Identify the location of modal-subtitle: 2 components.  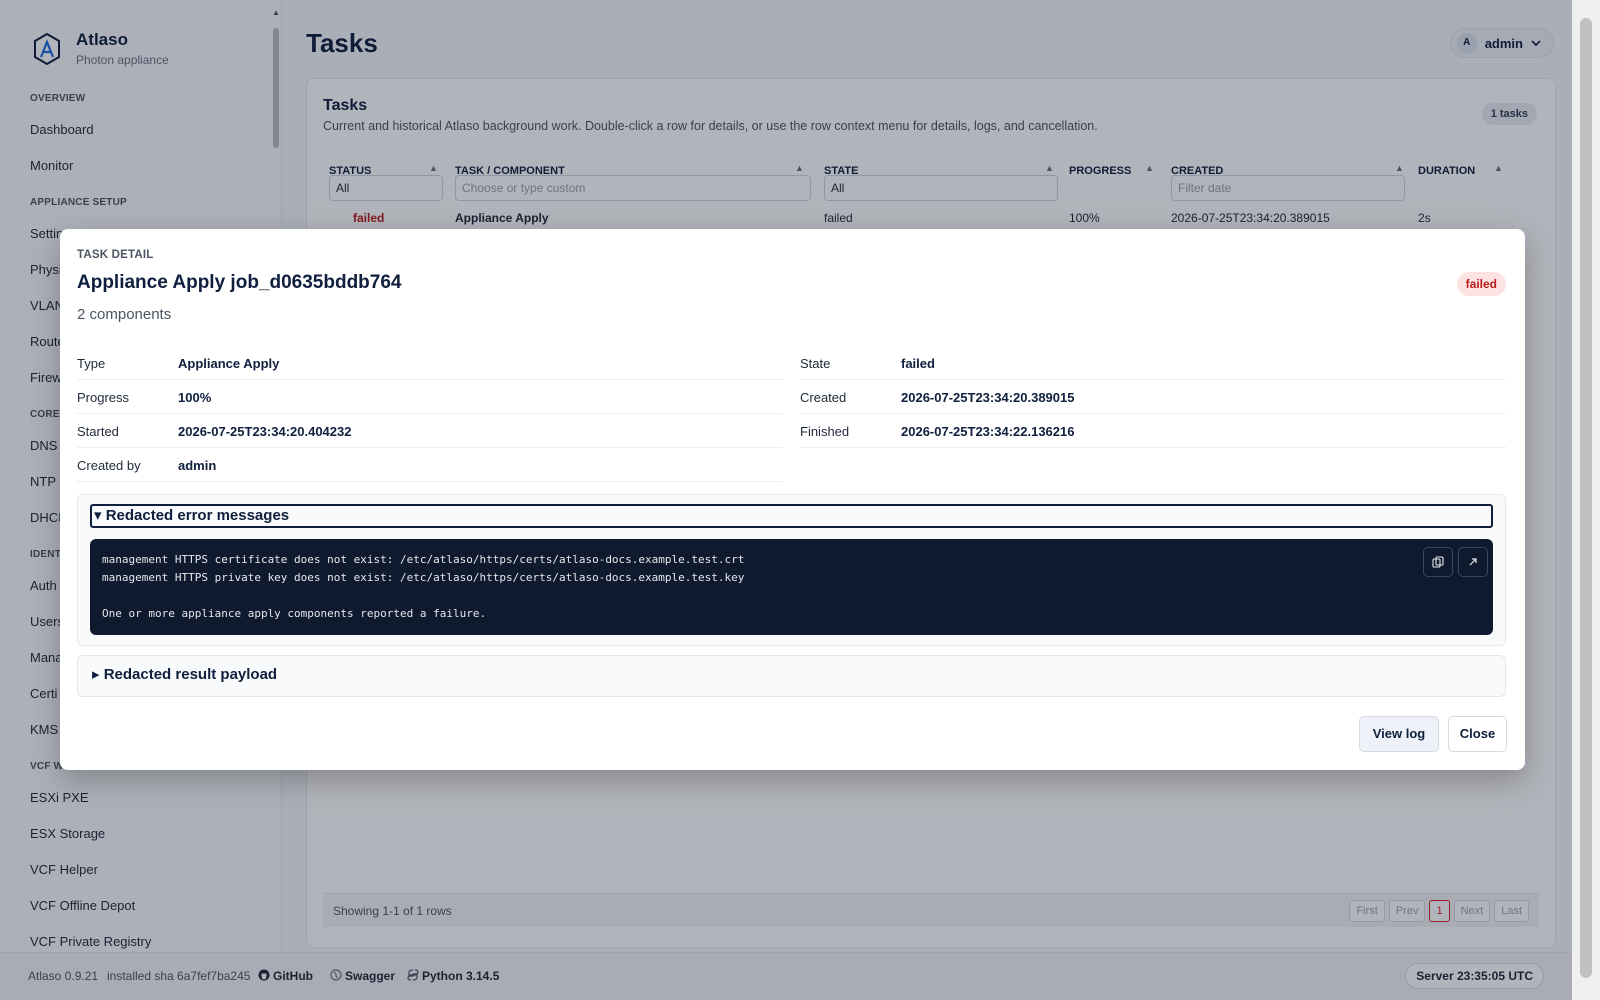
(124, 314).